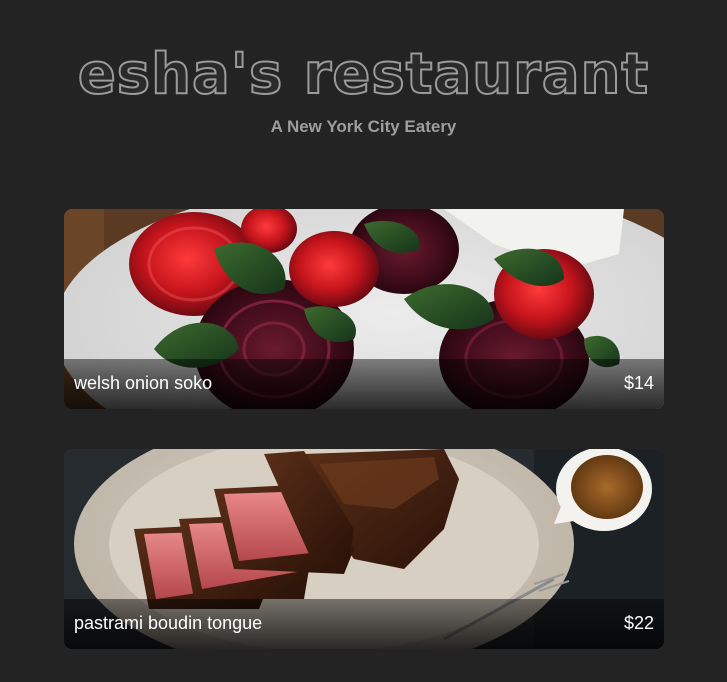  I want to click on dish-price: $22, so click(638, 623).